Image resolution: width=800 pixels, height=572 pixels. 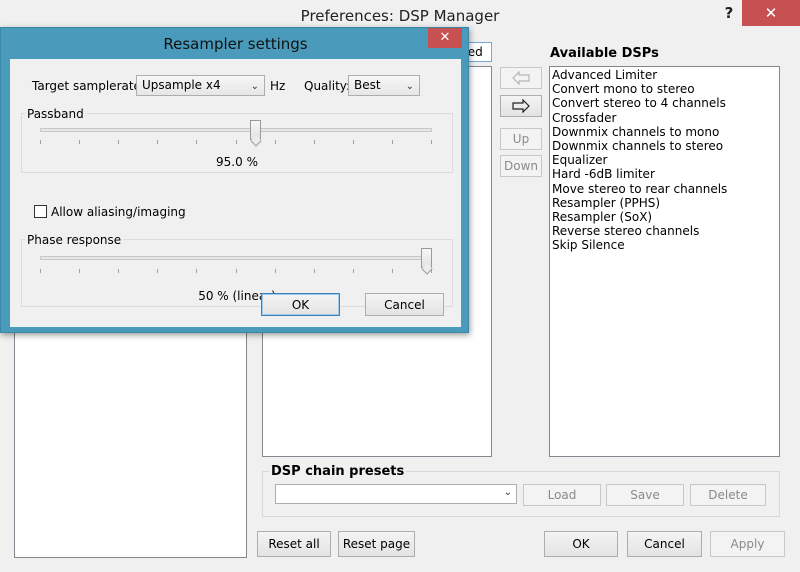 What do you see at coordinates (728, 495) in the screenshot?
I see `delete-preset-button: Delete` at bounding box center [728, 495].